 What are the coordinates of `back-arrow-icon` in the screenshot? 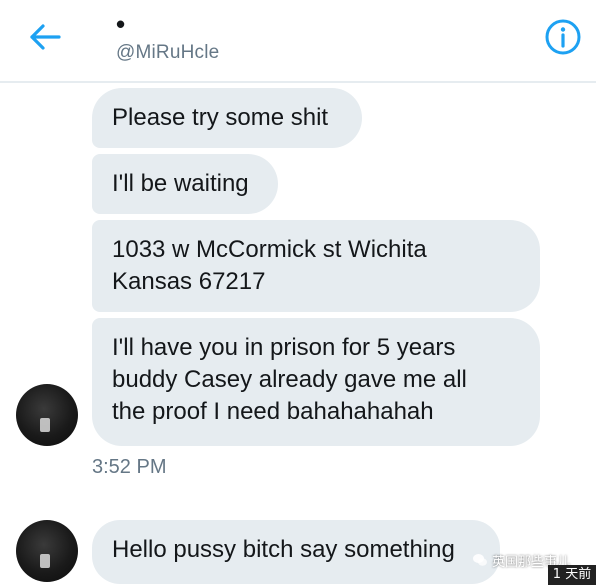 It's located at (45, 37).